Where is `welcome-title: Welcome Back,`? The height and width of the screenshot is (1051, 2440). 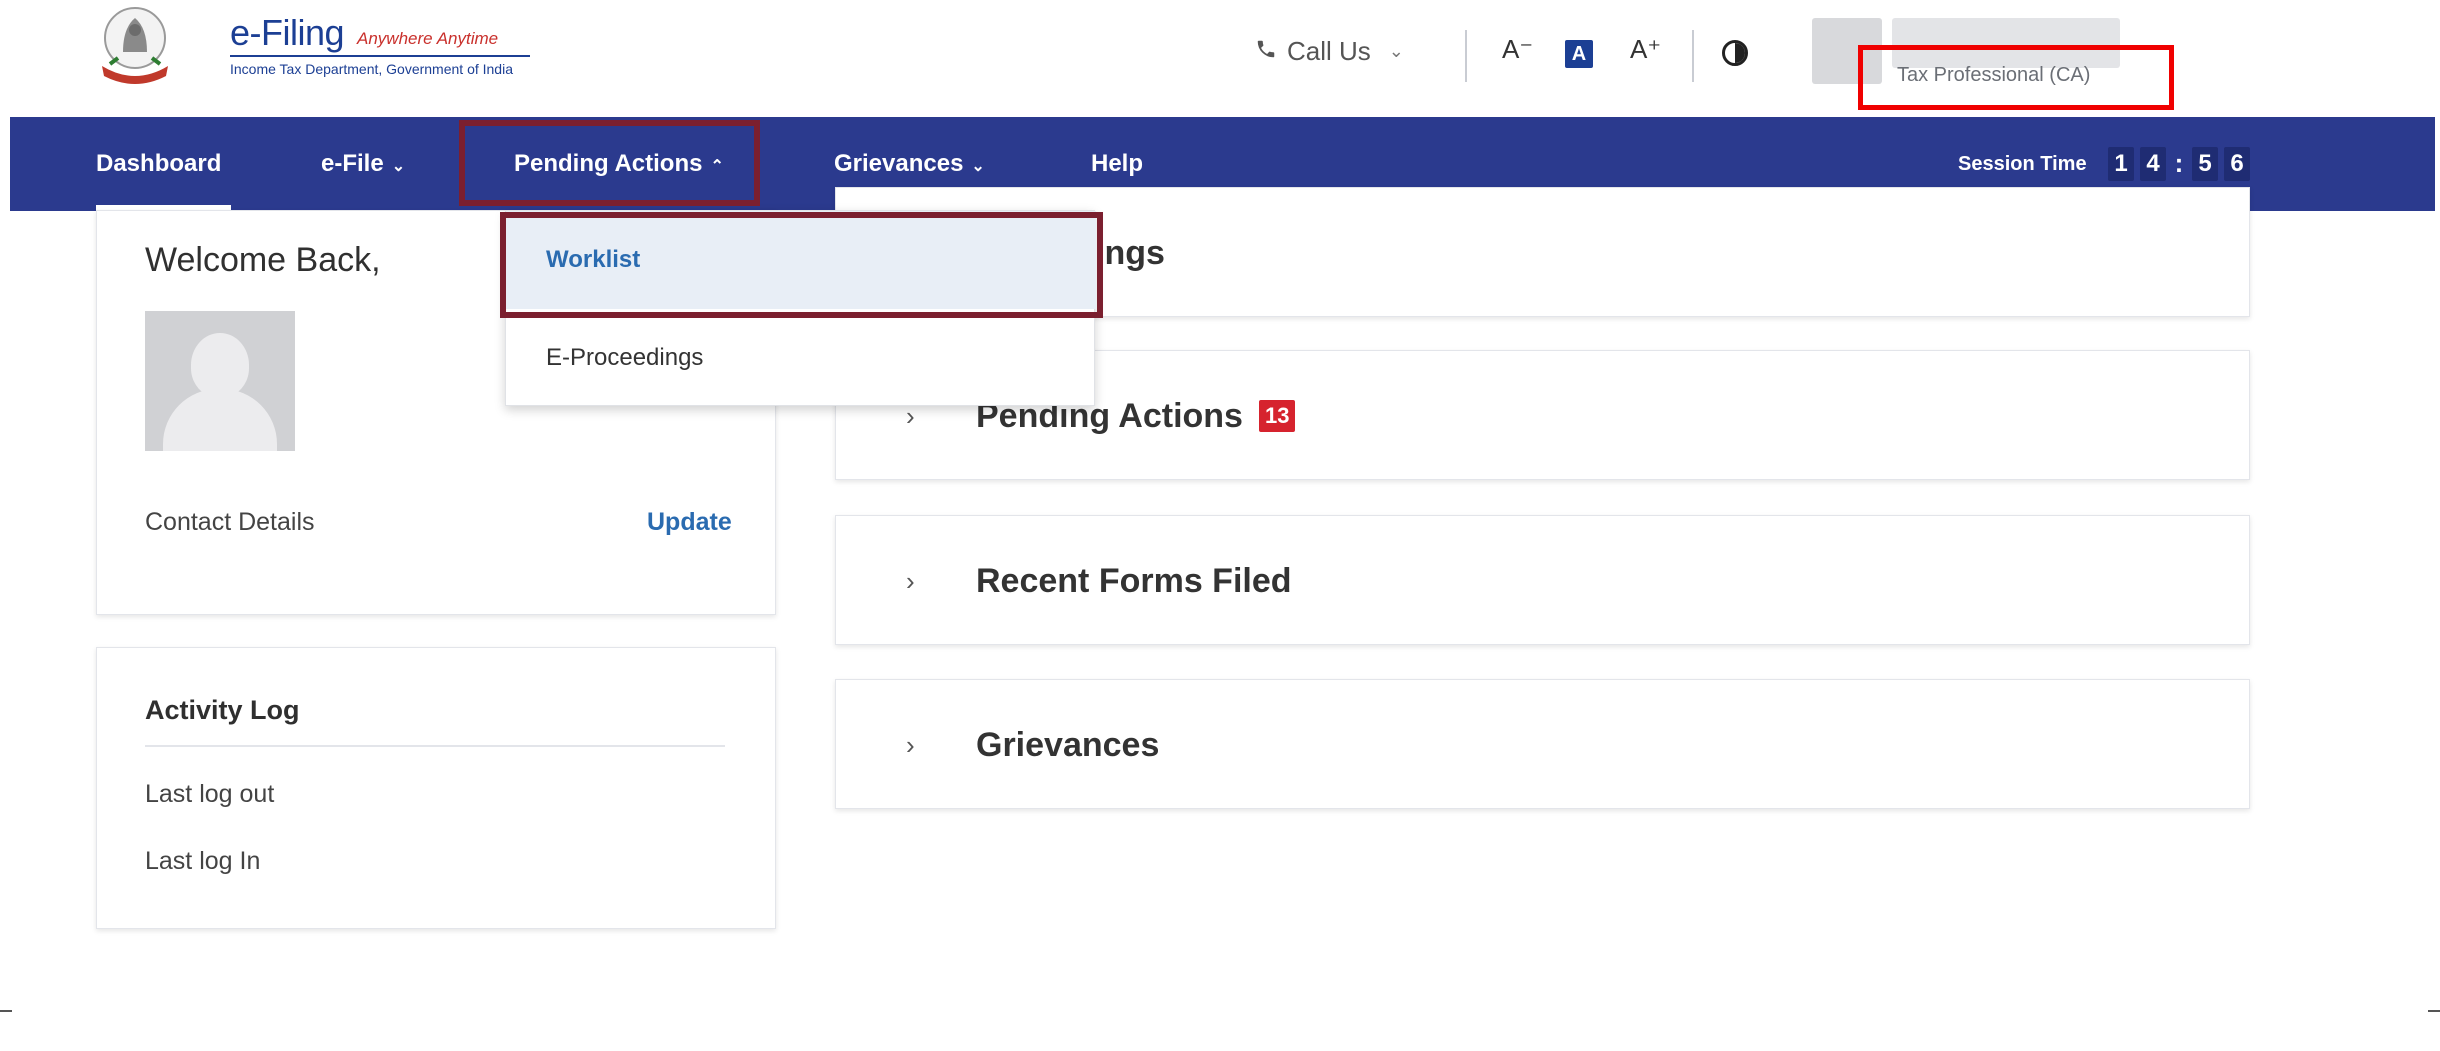 welcome-title: Welcome Back, is located at coordinates (263, 260).